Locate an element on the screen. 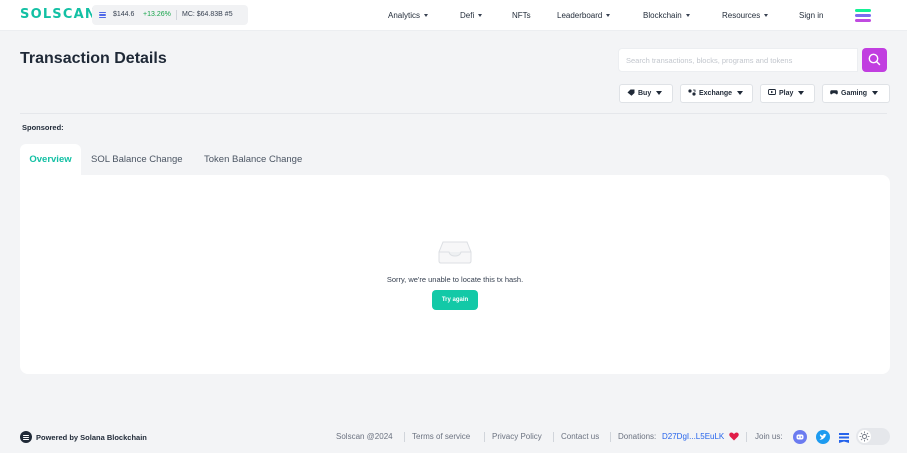 Image resolution: width=907 pixels, height=453 pixels. gaming-dropdown: Gaming is located at coordinates (856, 93).